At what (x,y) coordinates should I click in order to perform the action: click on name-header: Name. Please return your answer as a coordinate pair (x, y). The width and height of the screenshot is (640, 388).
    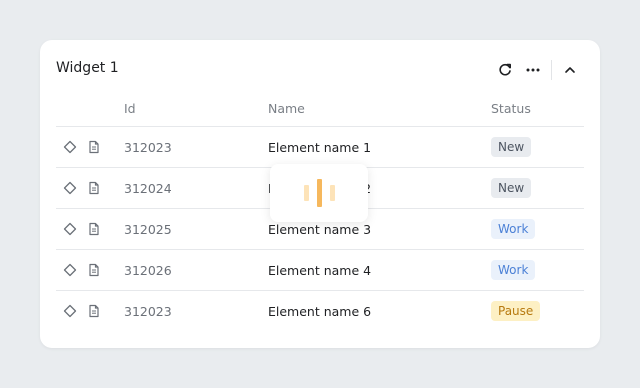
    Looking at the image, I should click on (286, 108).